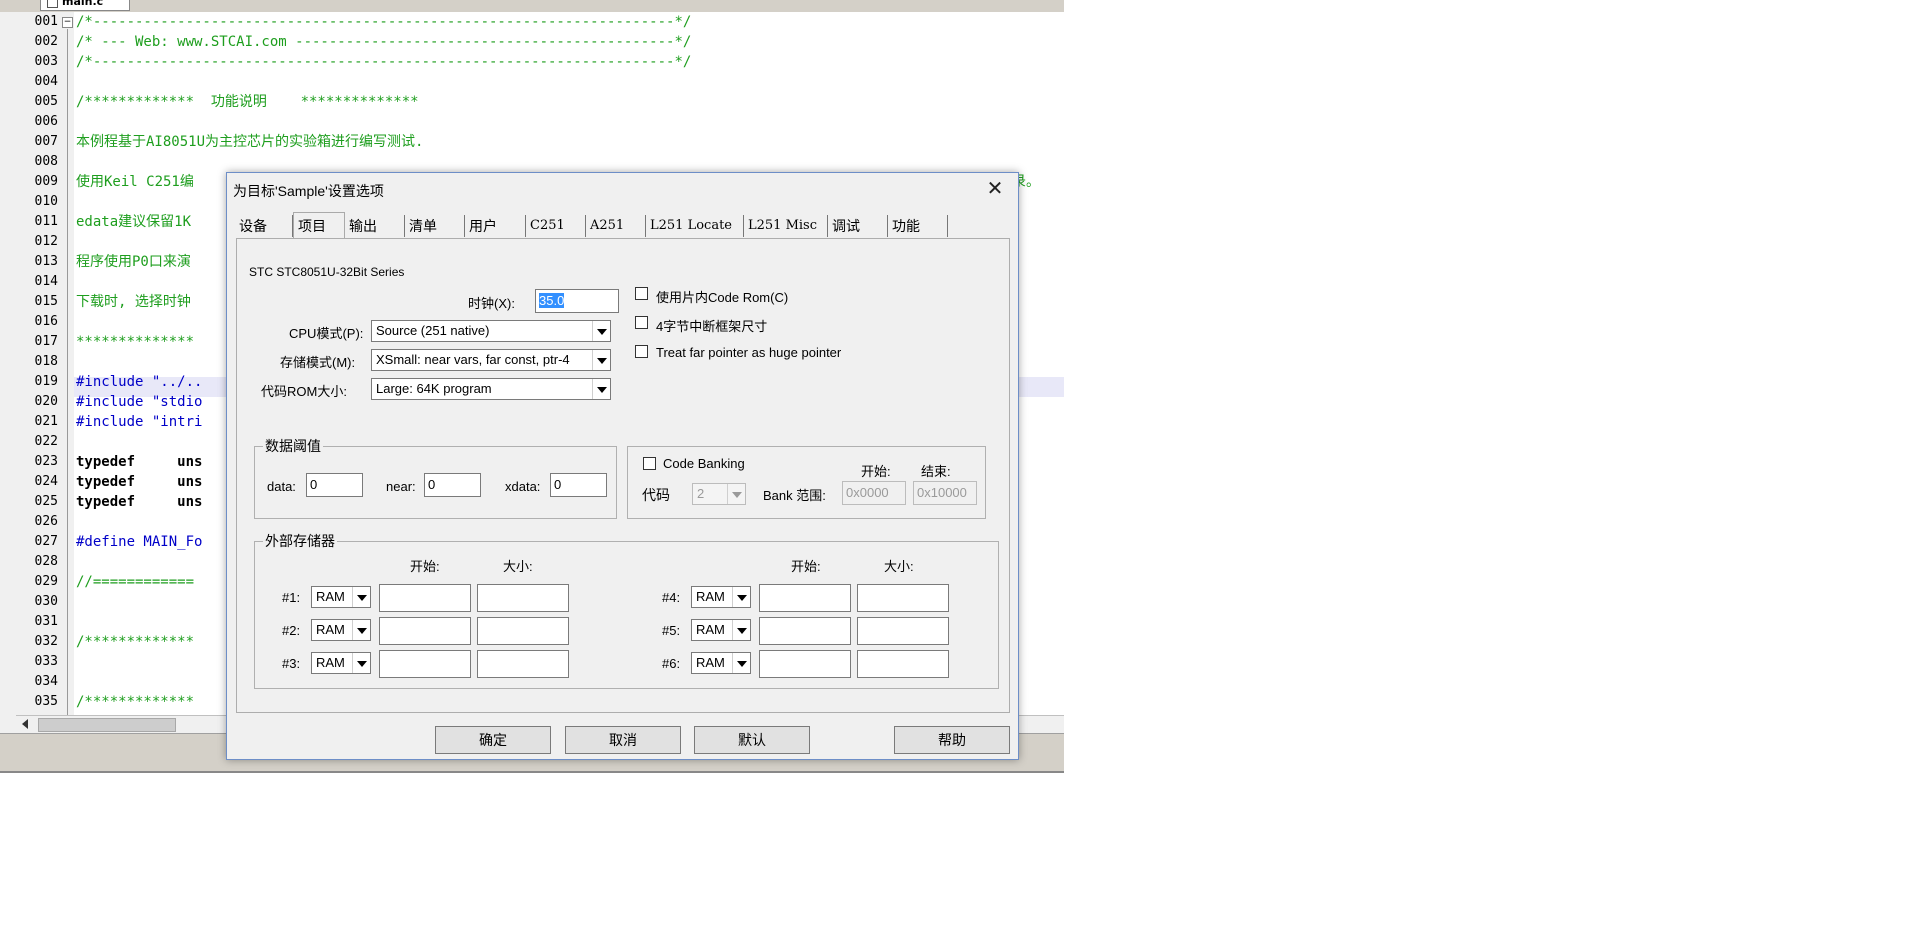 This screenshot has height=927, width=1914. I want to click on cancel-button: 取消, so click(623, 740).